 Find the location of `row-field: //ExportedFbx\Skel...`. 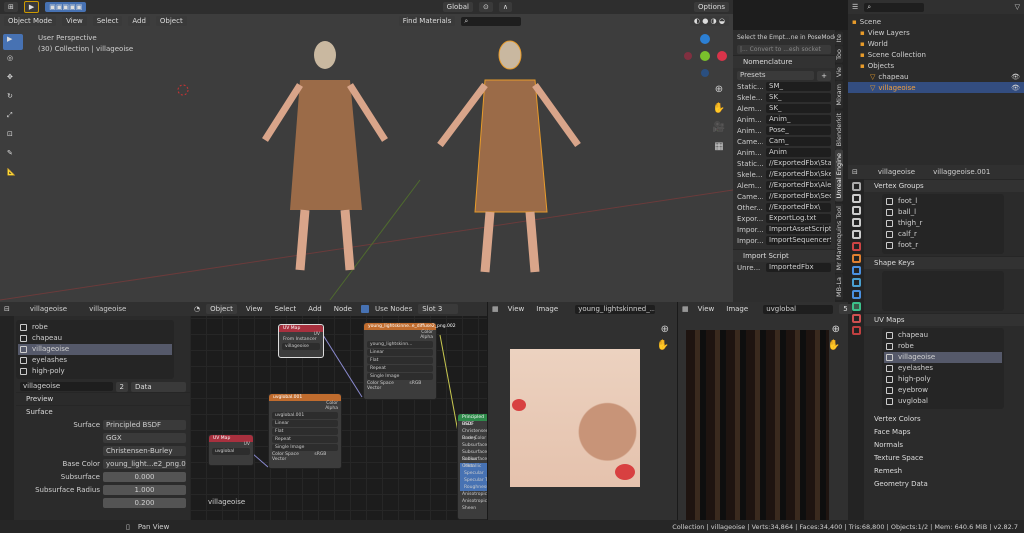

row-field: //ExportedFbx\Skel... is located at coordinates (798, 174).